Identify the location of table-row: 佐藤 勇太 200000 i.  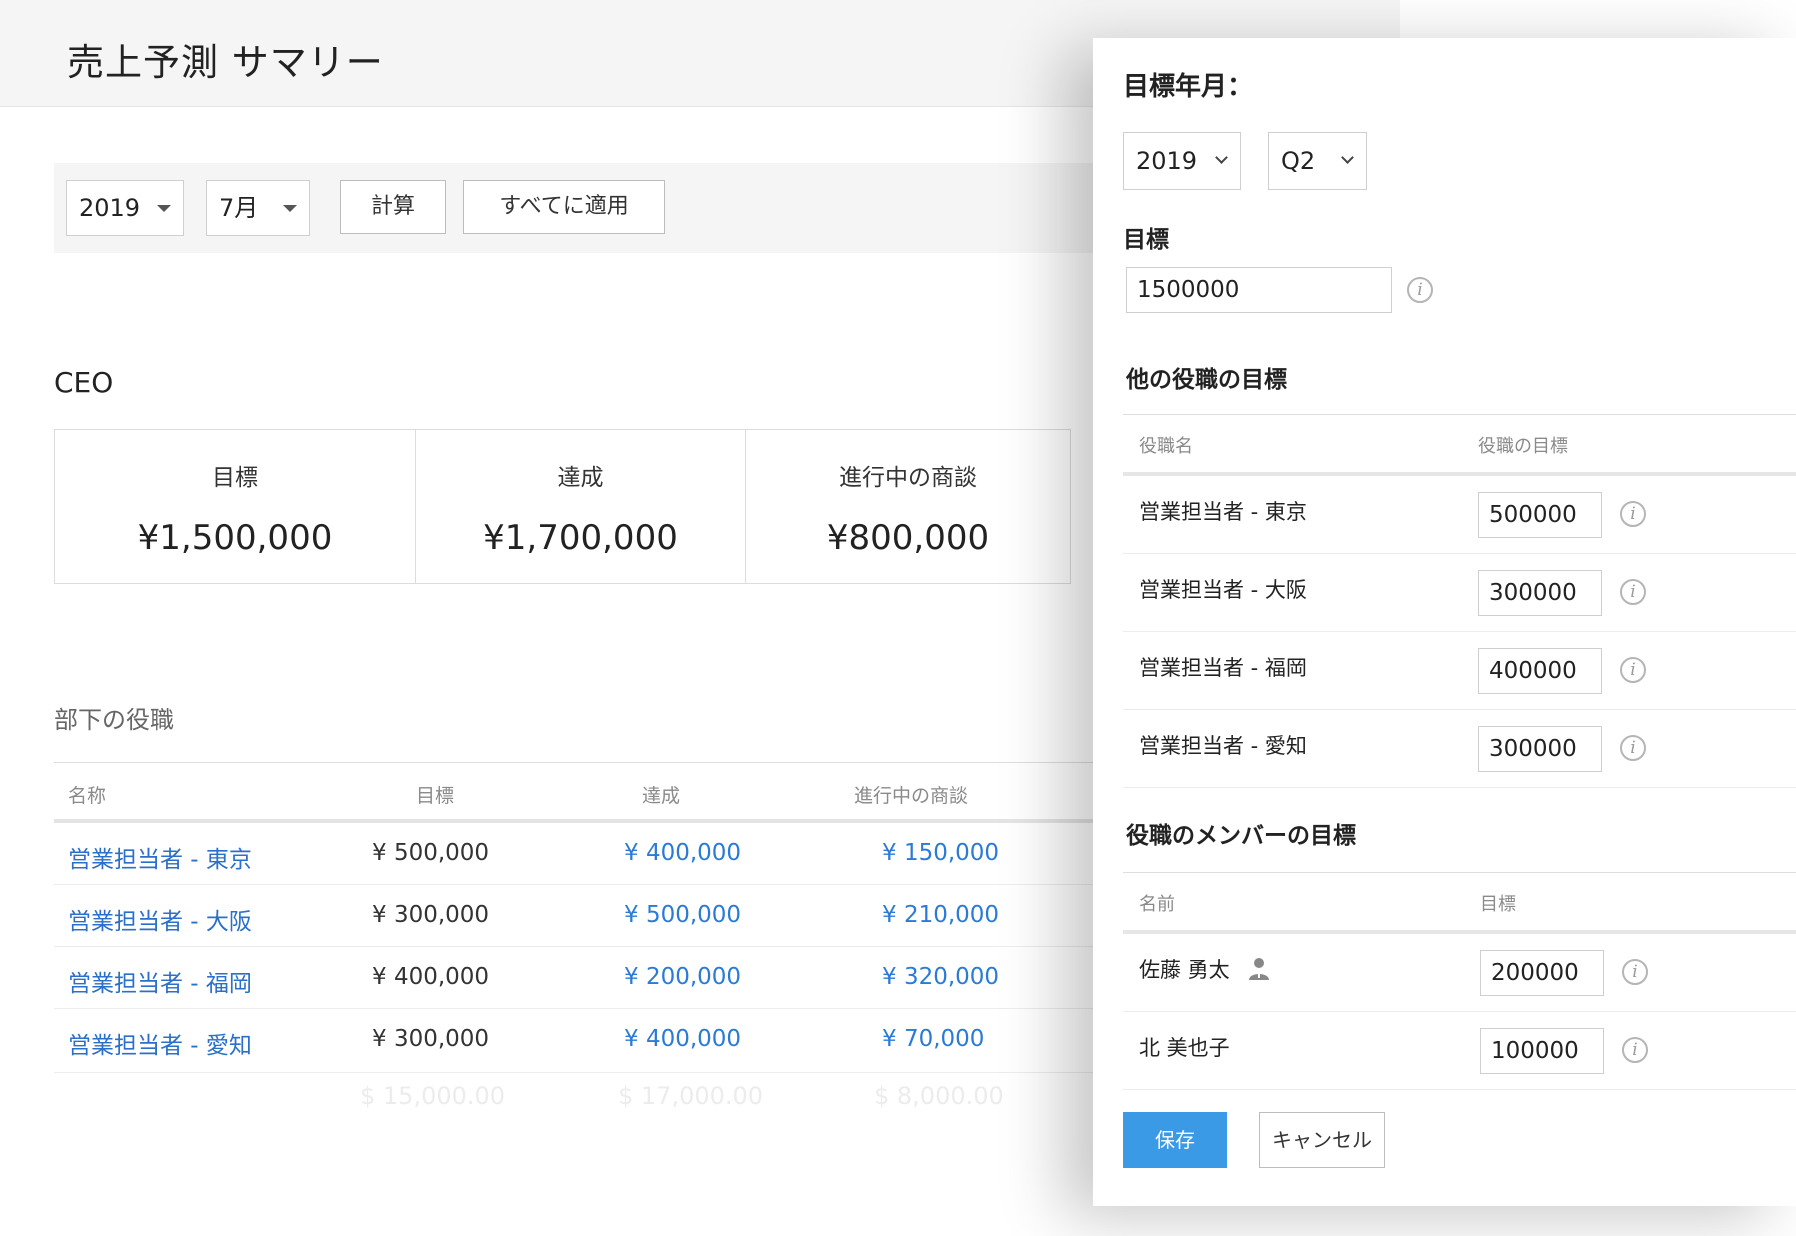
(1459, 973).